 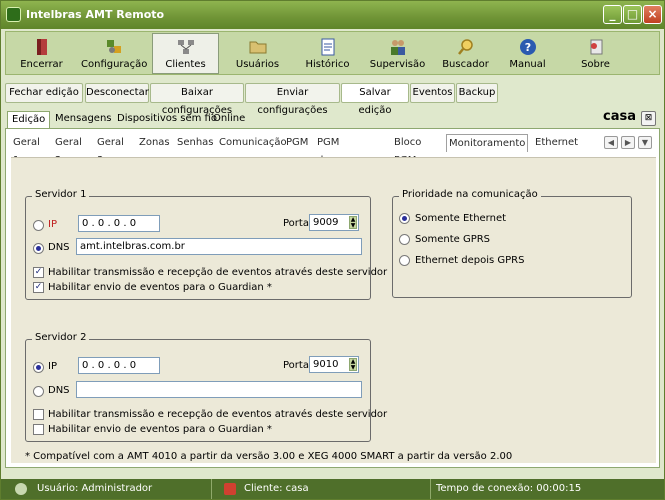 I want to click on backup-button: Backup, so click(x=477, y=93).